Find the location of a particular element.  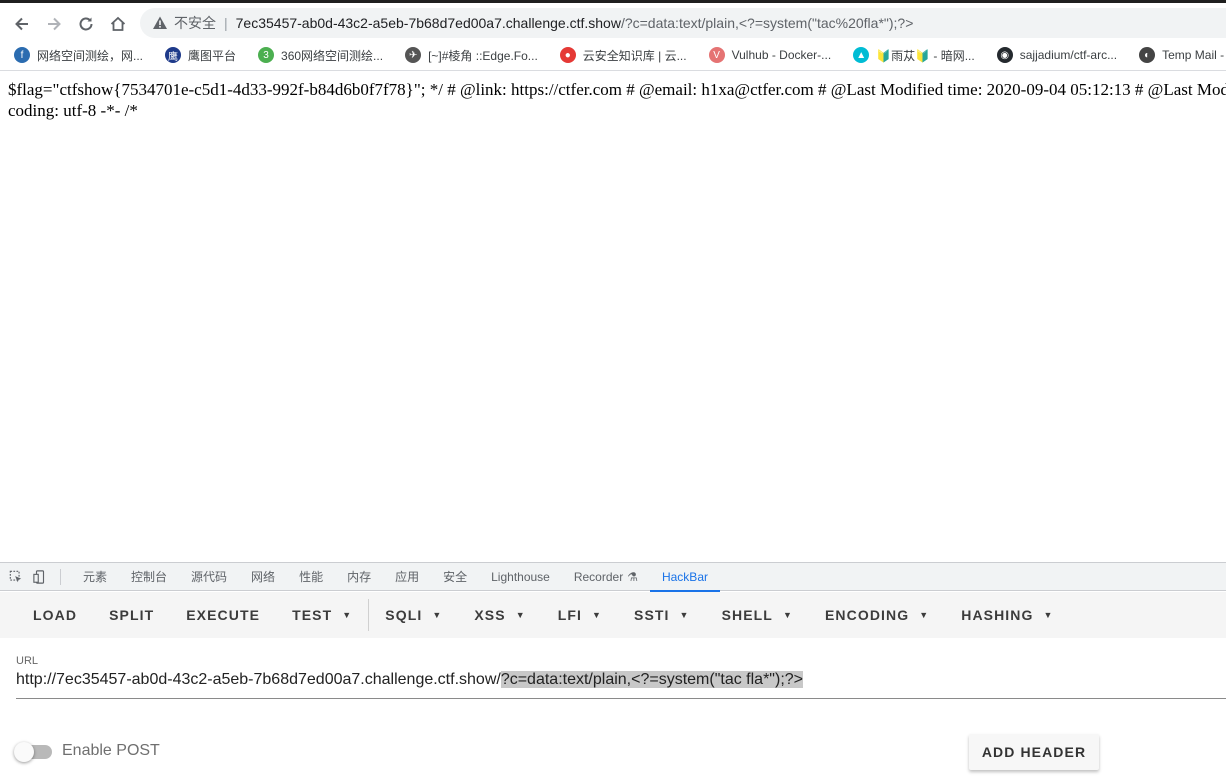

edge-forum-icon: ✈ is located at coordinates (413, 55).